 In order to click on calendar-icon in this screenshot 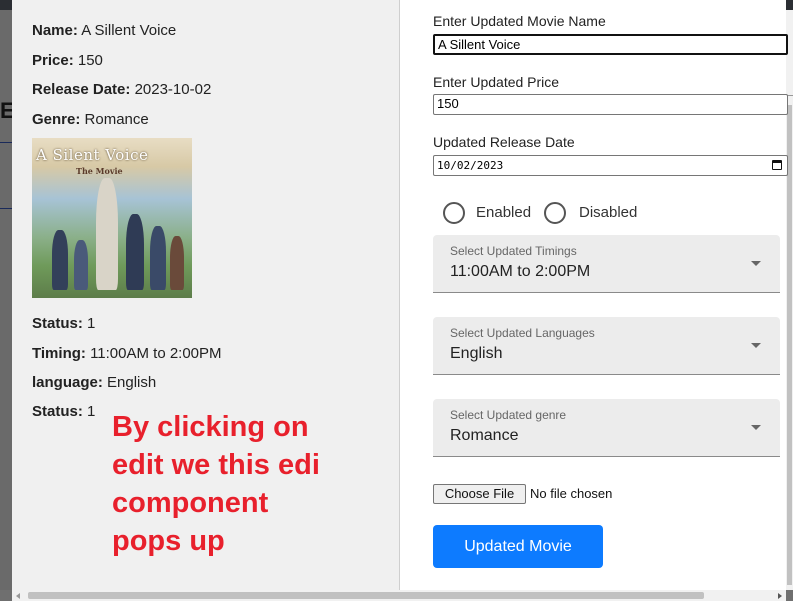, I will do `click(777, 165)`.